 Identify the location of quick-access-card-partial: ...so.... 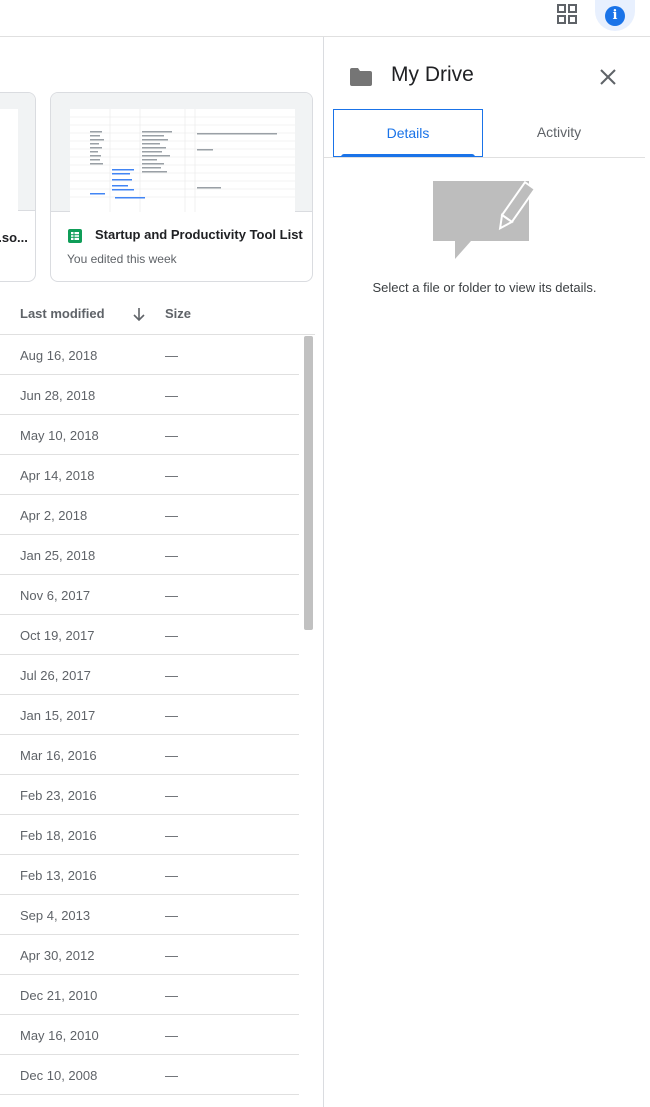
(18, 187).